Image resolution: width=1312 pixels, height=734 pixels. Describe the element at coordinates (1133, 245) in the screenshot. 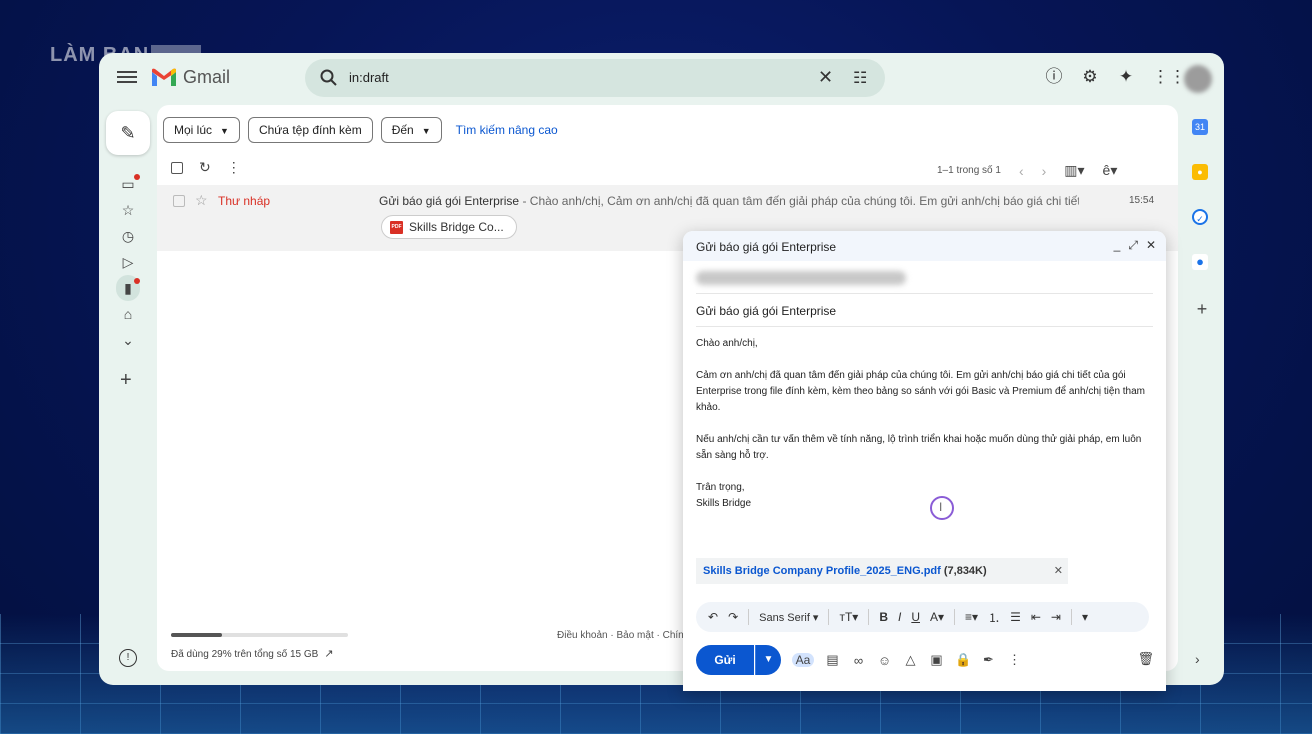

I see `fullscreen-icon: ⤢` at that location.